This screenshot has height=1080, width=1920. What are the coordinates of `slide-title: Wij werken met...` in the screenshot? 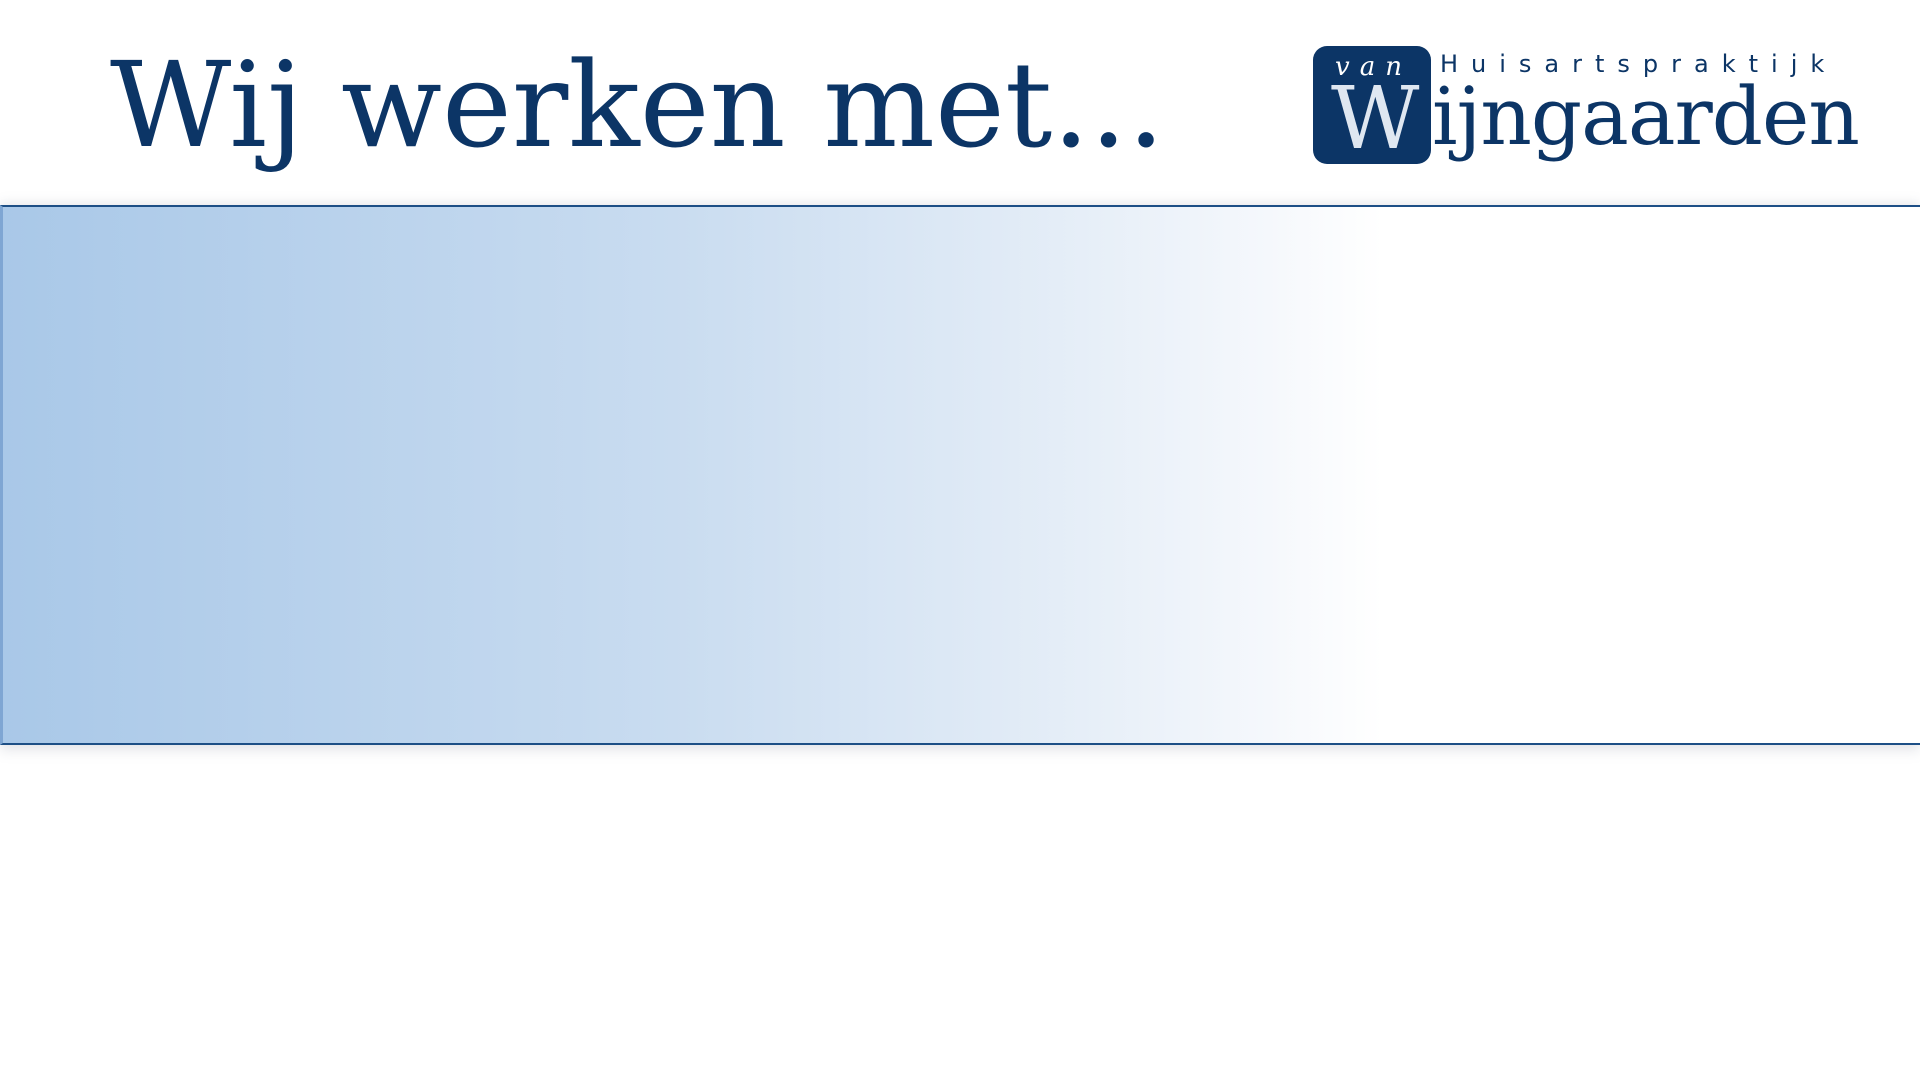 It's located at (637, 105).